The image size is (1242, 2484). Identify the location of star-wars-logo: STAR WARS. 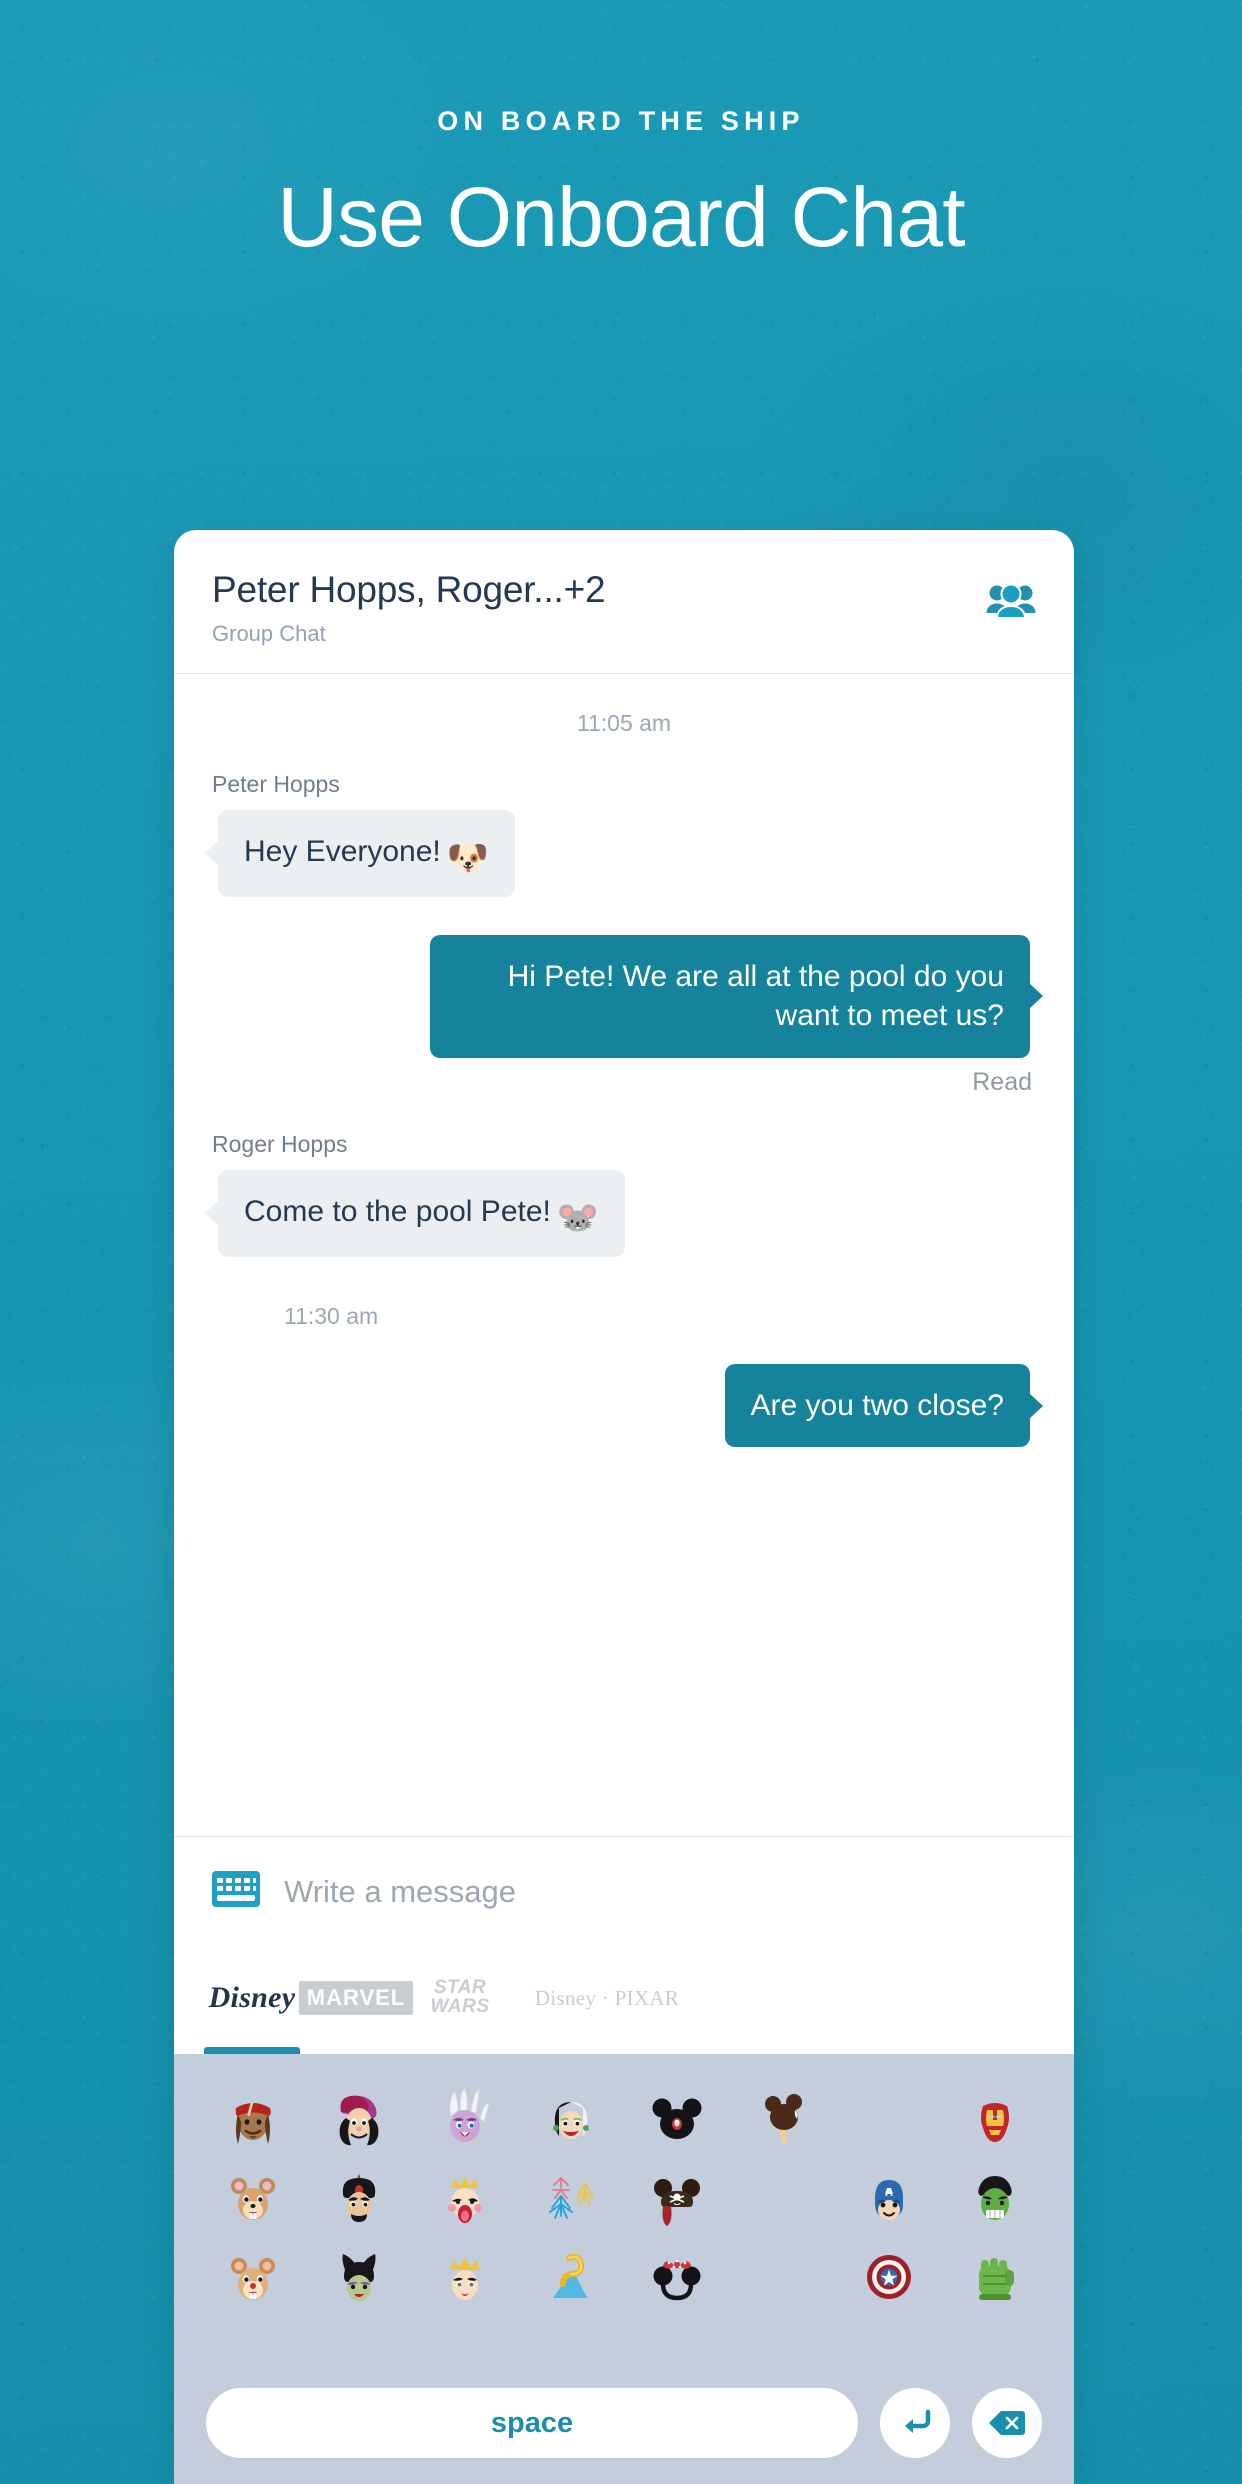
(460, 1997).